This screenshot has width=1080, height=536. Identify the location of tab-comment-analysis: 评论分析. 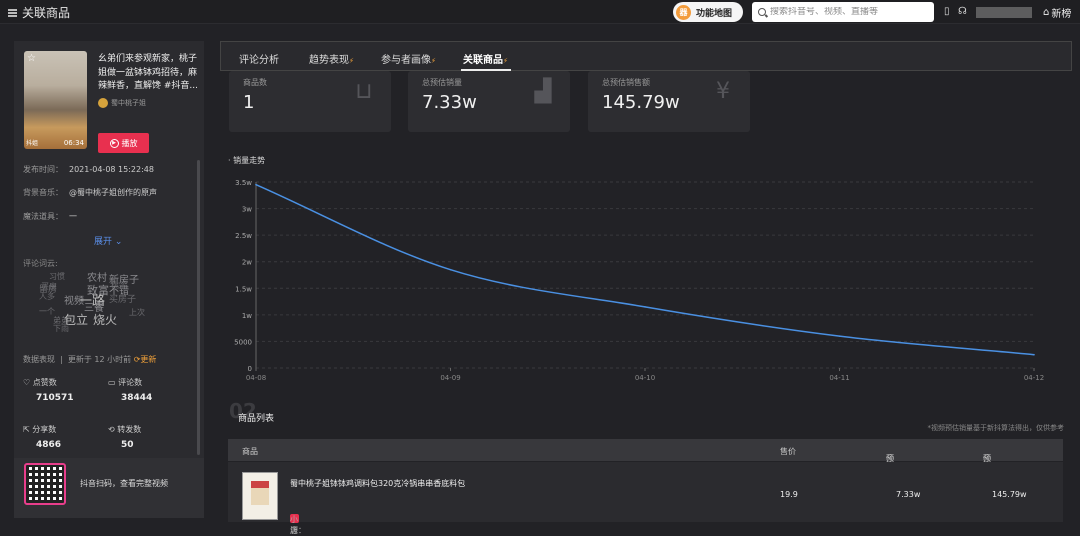
(259, 58).